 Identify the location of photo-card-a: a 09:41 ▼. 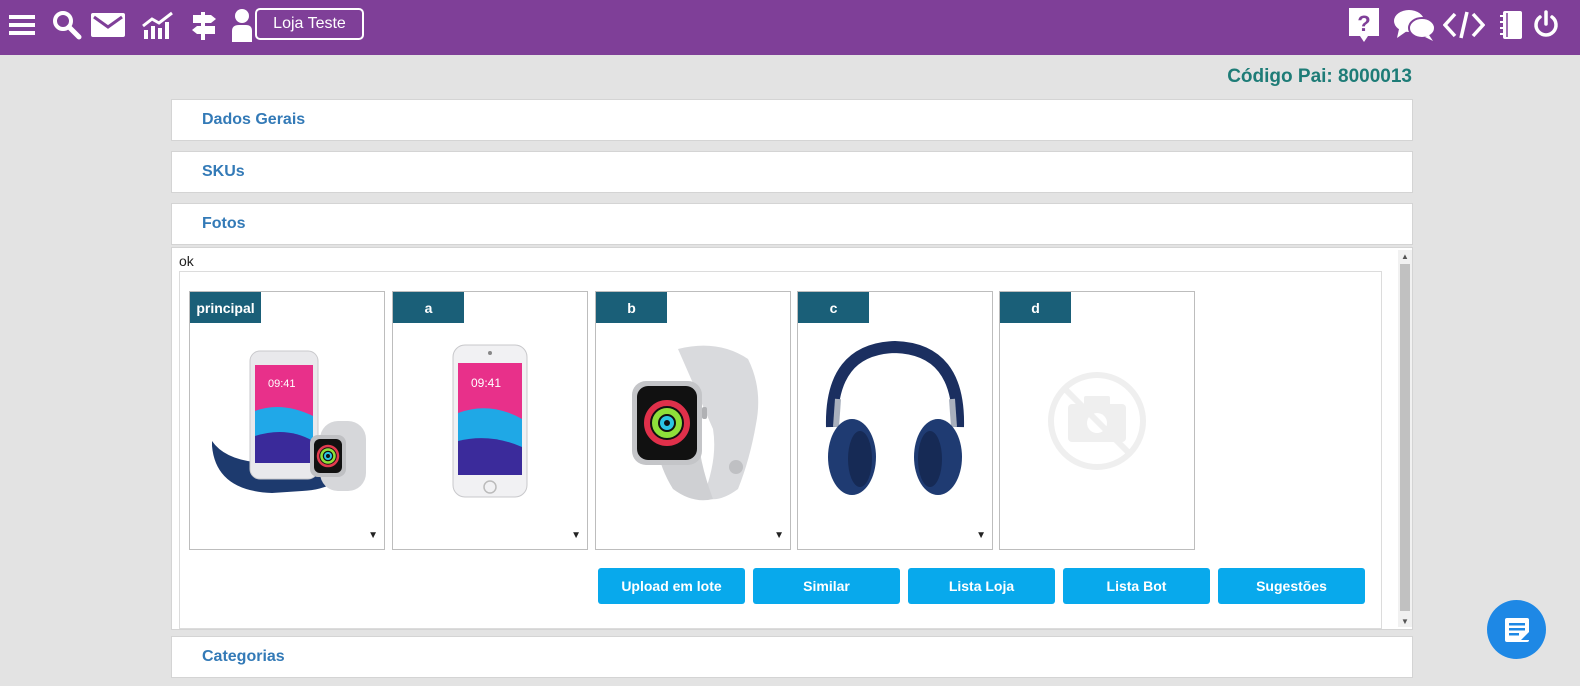
(490, 420).